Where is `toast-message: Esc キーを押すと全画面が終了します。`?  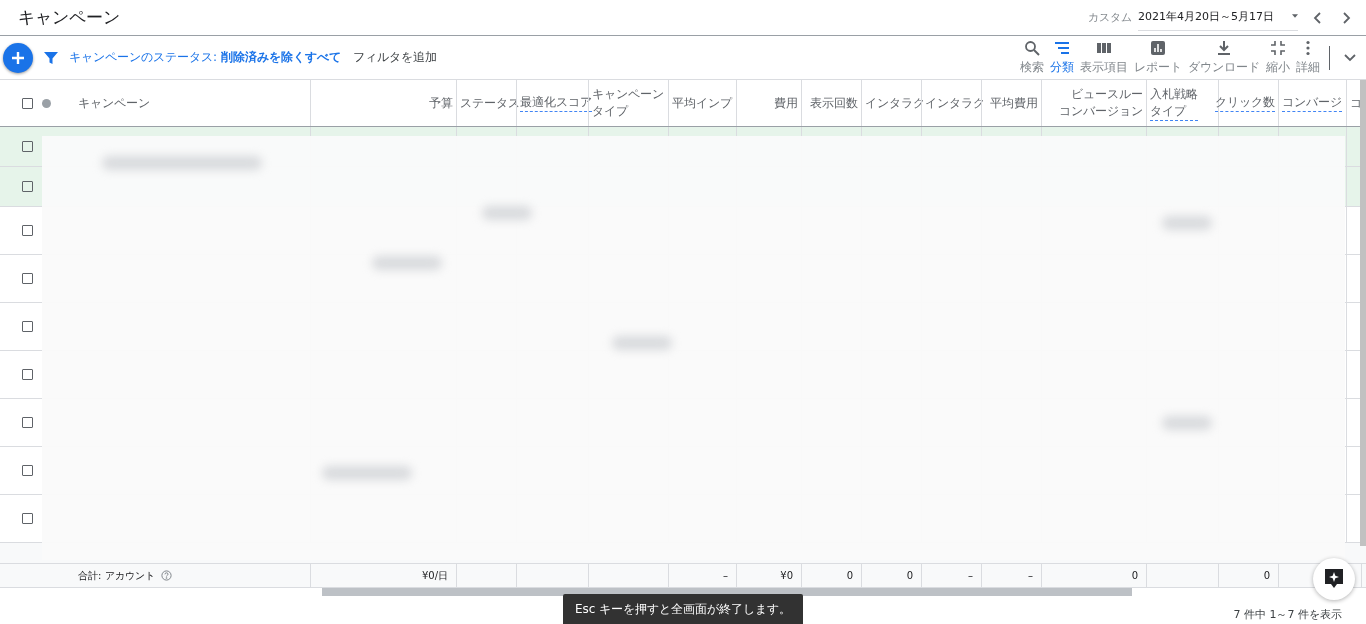 toast-message: Esc キーを押すと全画面が終了します。 is located at coordinates (683, 609).